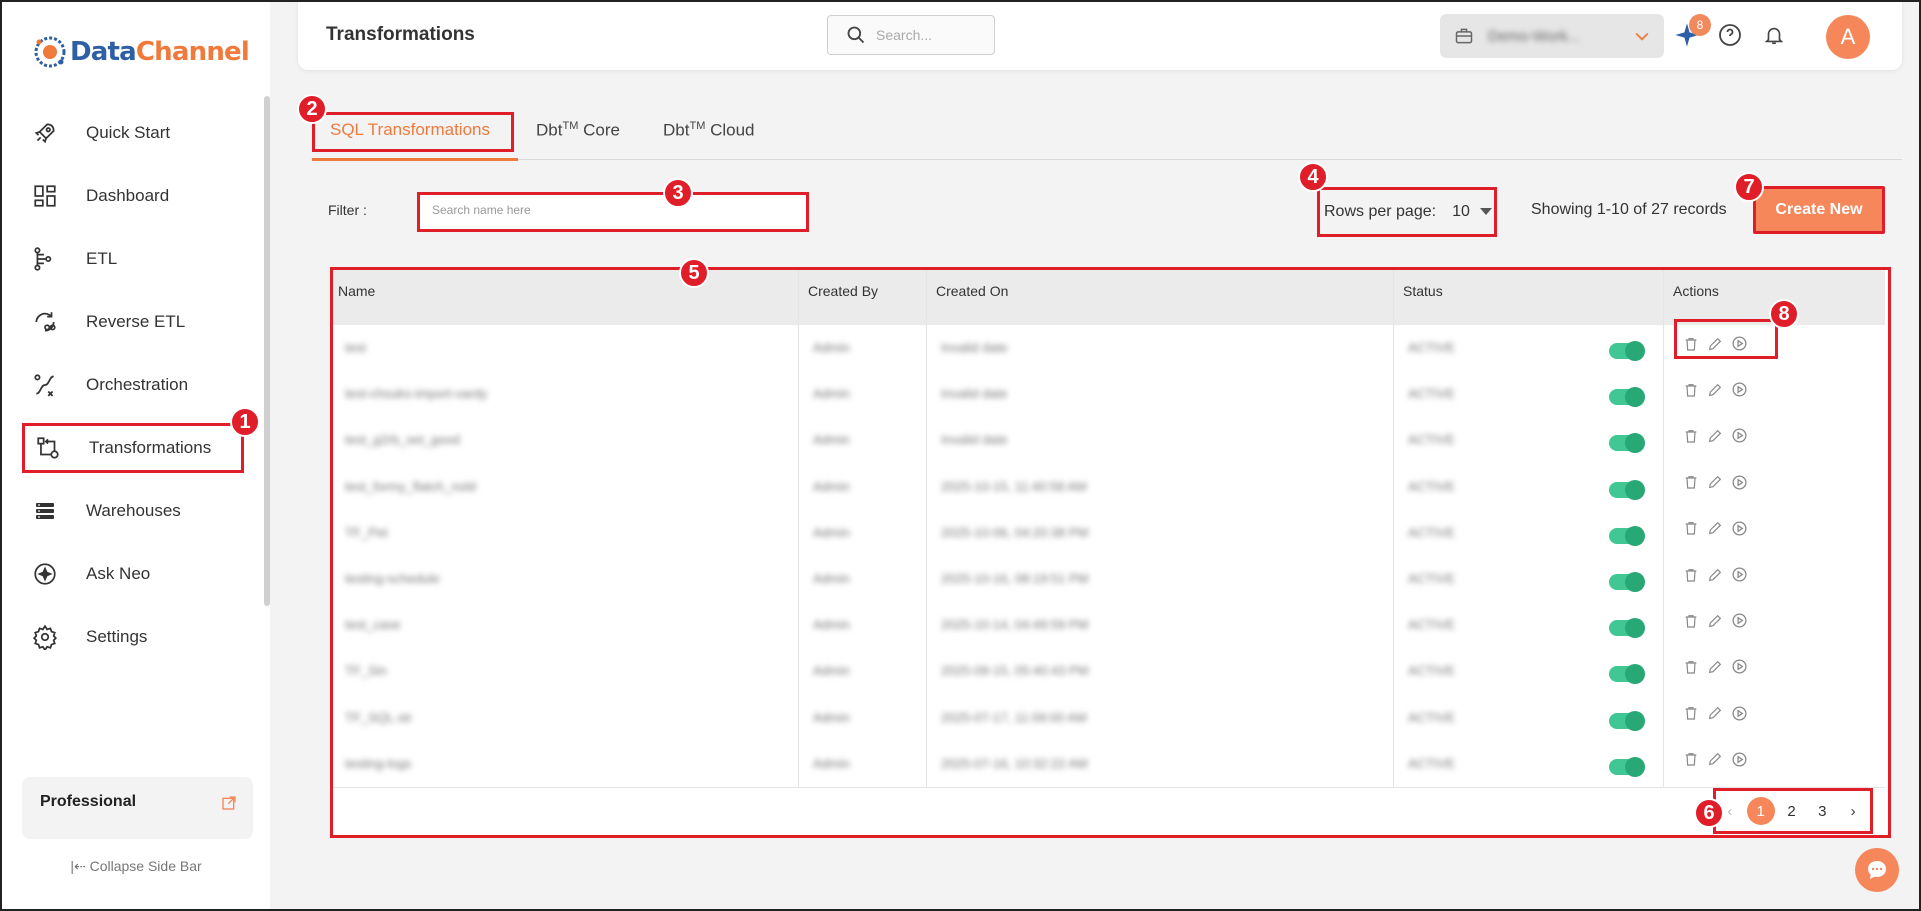  I want to click on sidebar-scrollbar, so click(267, 351).